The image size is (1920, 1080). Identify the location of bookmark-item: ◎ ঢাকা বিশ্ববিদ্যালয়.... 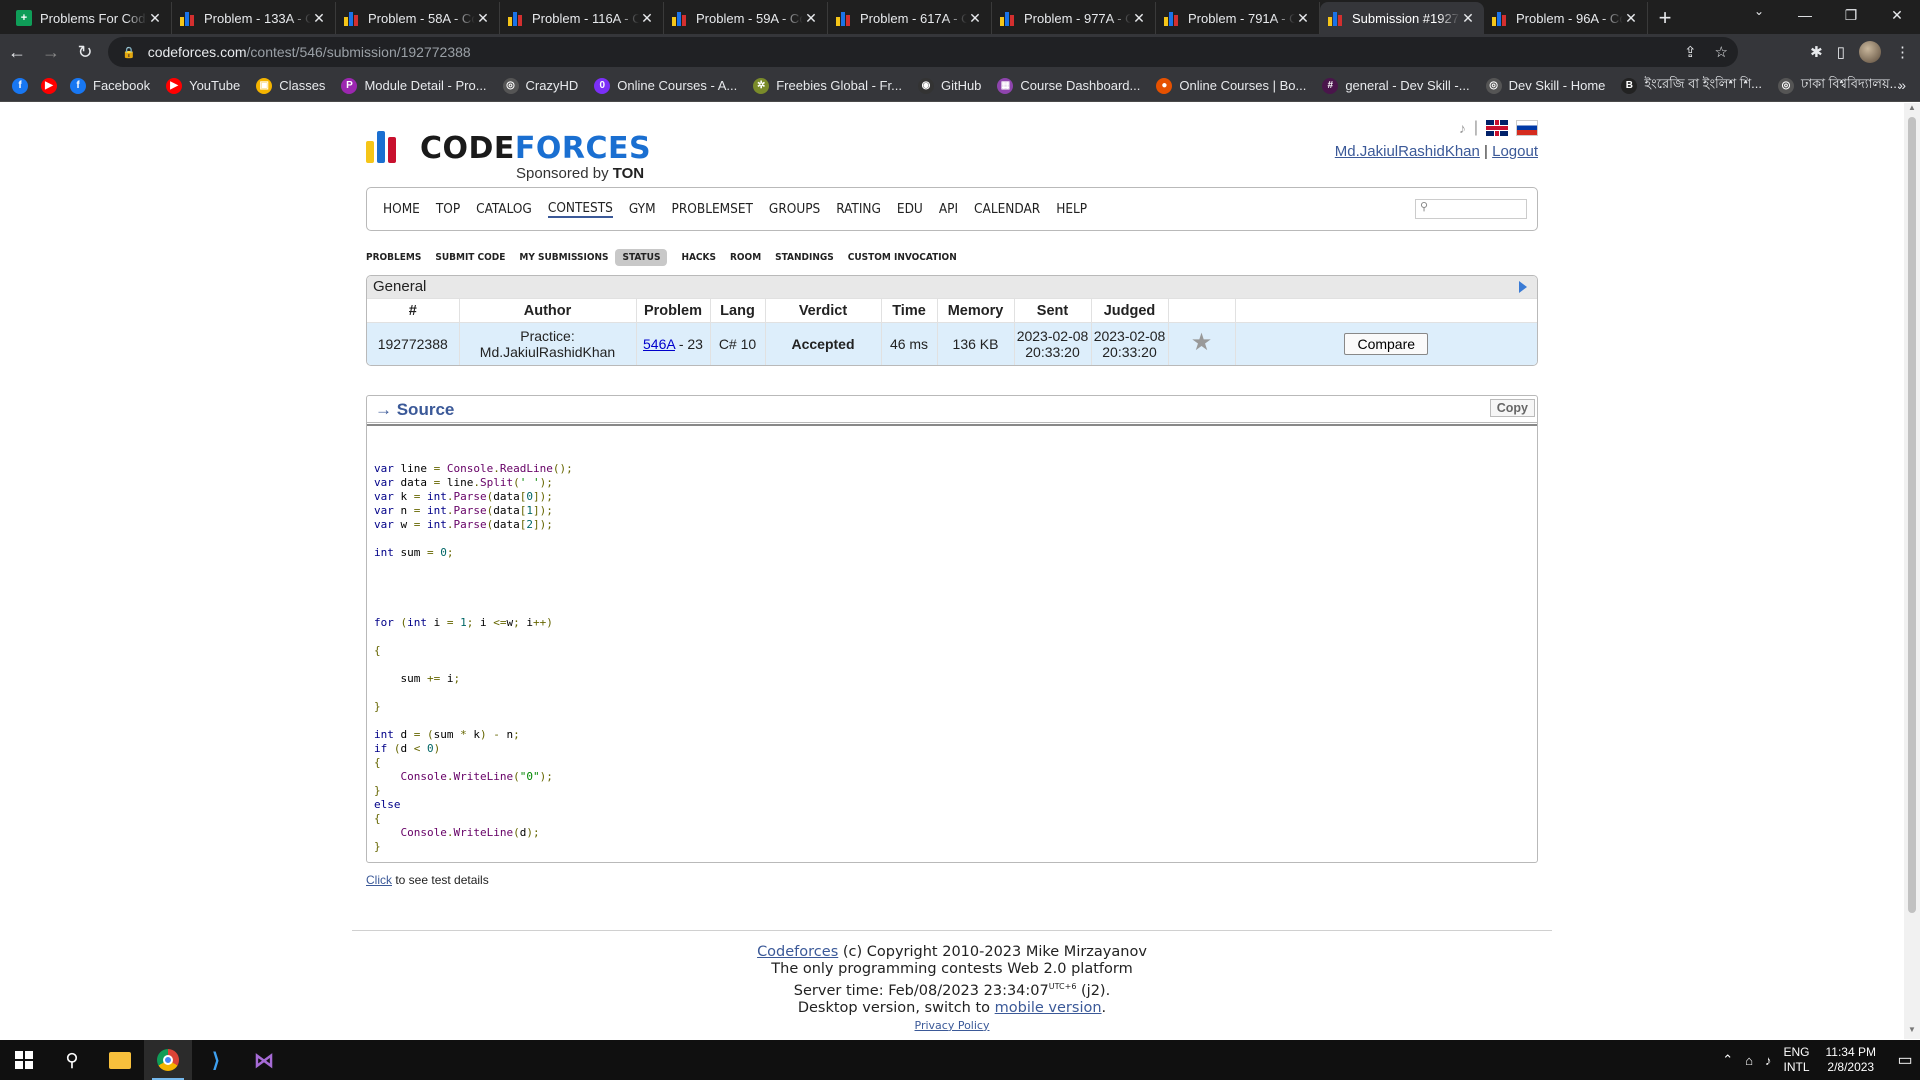
(1839, 85).